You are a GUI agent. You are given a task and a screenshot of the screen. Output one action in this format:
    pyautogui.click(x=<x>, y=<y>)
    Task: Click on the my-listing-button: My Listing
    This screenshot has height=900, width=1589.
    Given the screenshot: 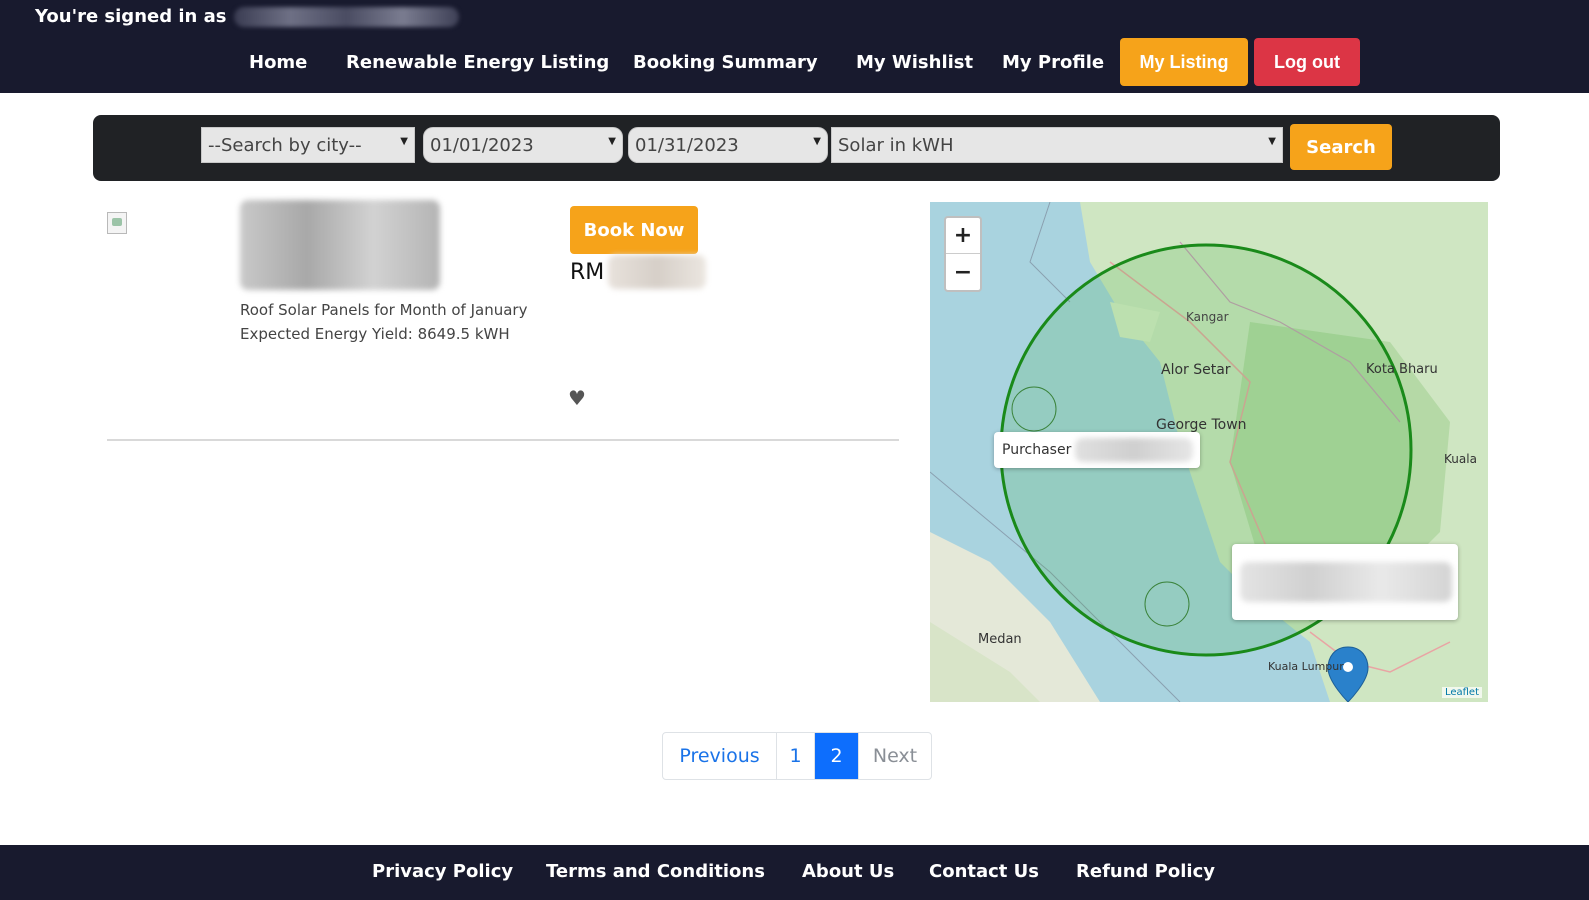 What is the action you would take?
    pyautogui.click(x=1184, y=62)
    